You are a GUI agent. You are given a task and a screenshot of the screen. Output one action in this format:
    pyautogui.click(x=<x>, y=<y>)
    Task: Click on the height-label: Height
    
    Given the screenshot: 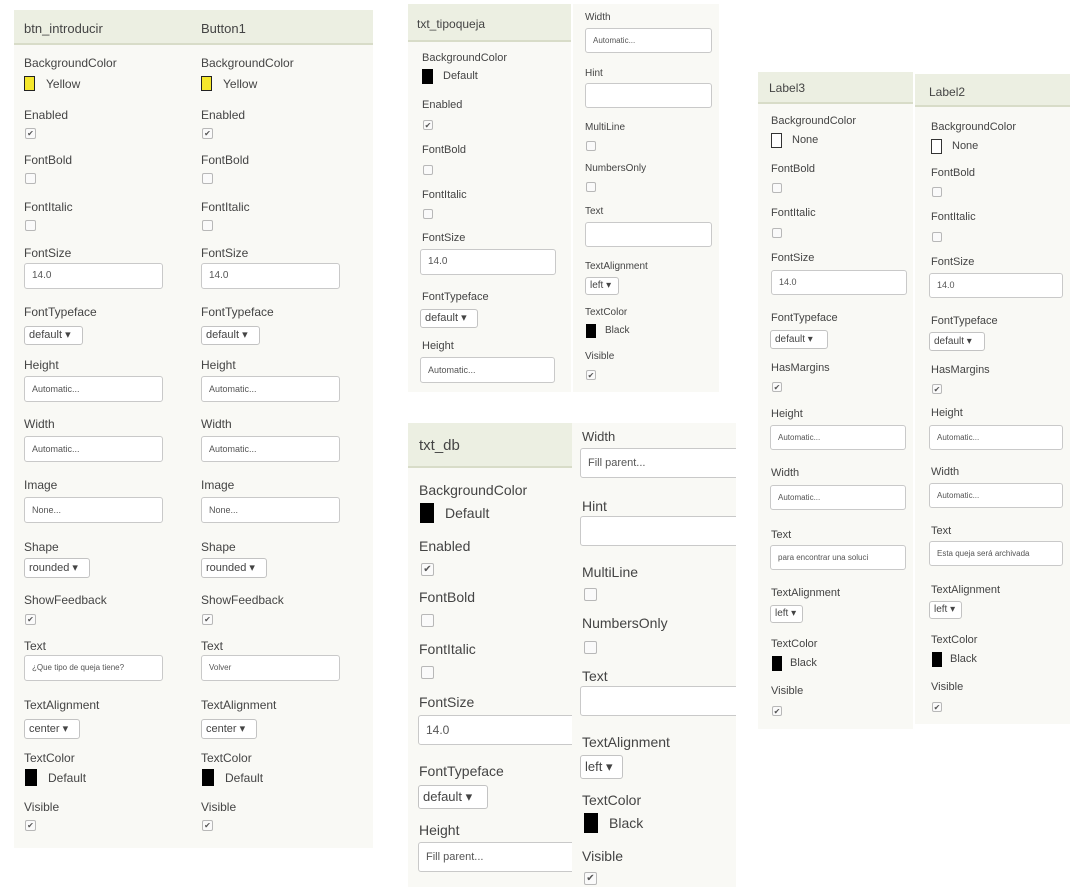 What is the action you would take?
    pyautogui.click(x=218, y=365)
    